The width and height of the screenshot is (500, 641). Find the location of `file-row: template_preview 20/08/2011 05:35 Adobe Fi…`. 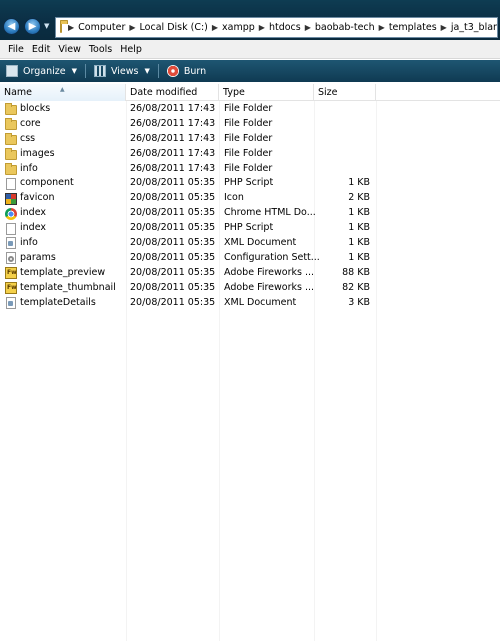

file-row: template_preview 20/08/2011 05:35 Adobe Fi… is located at coordinates (250, 273).